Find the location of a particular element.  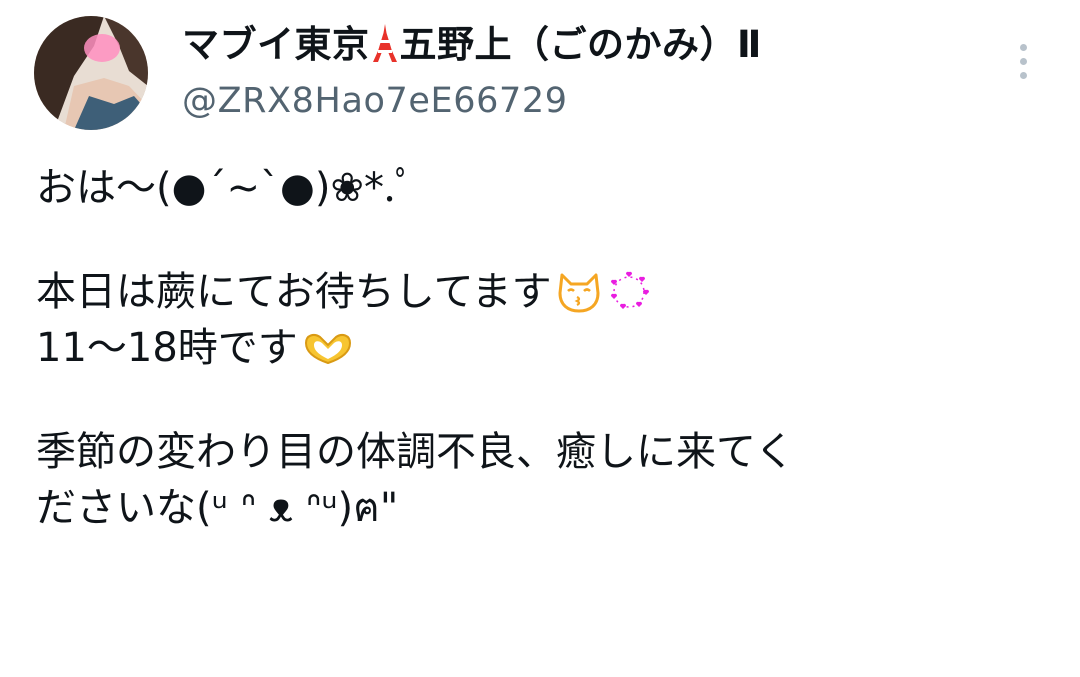

tweet-line-text: 本日は蕨にてお待ちしてます is located at coordinates (294, 292).